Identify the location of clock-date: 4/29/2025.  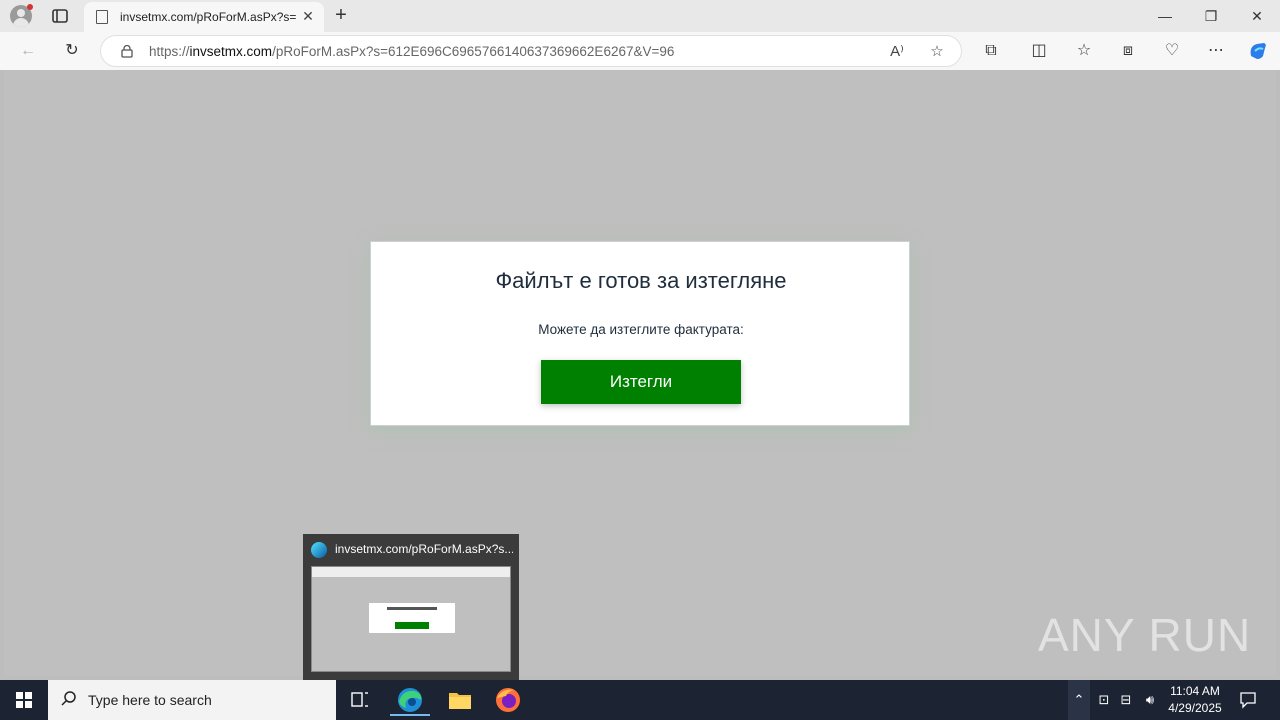
(1195, 708).